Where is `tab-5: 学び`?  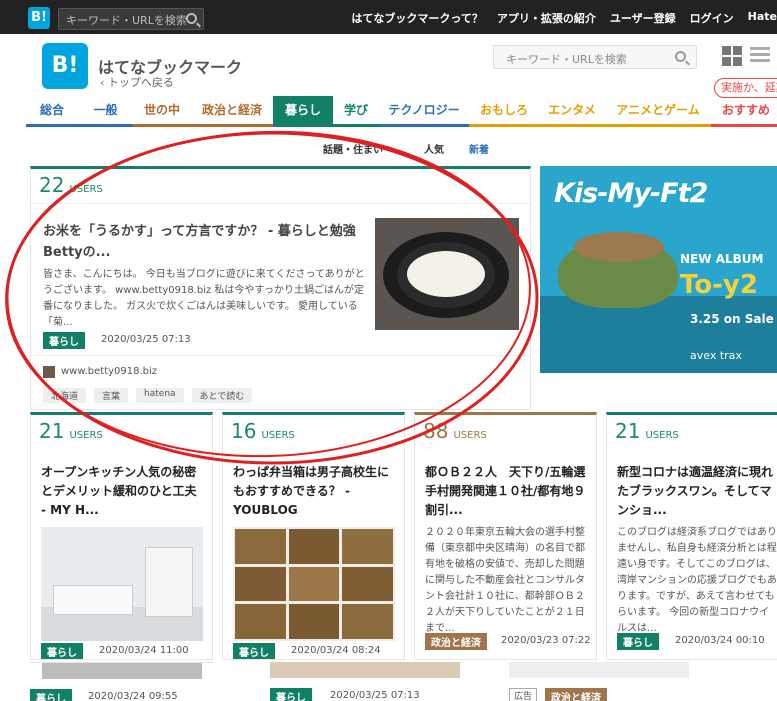
tab-5: 学び is located at coordinates (356, 111).